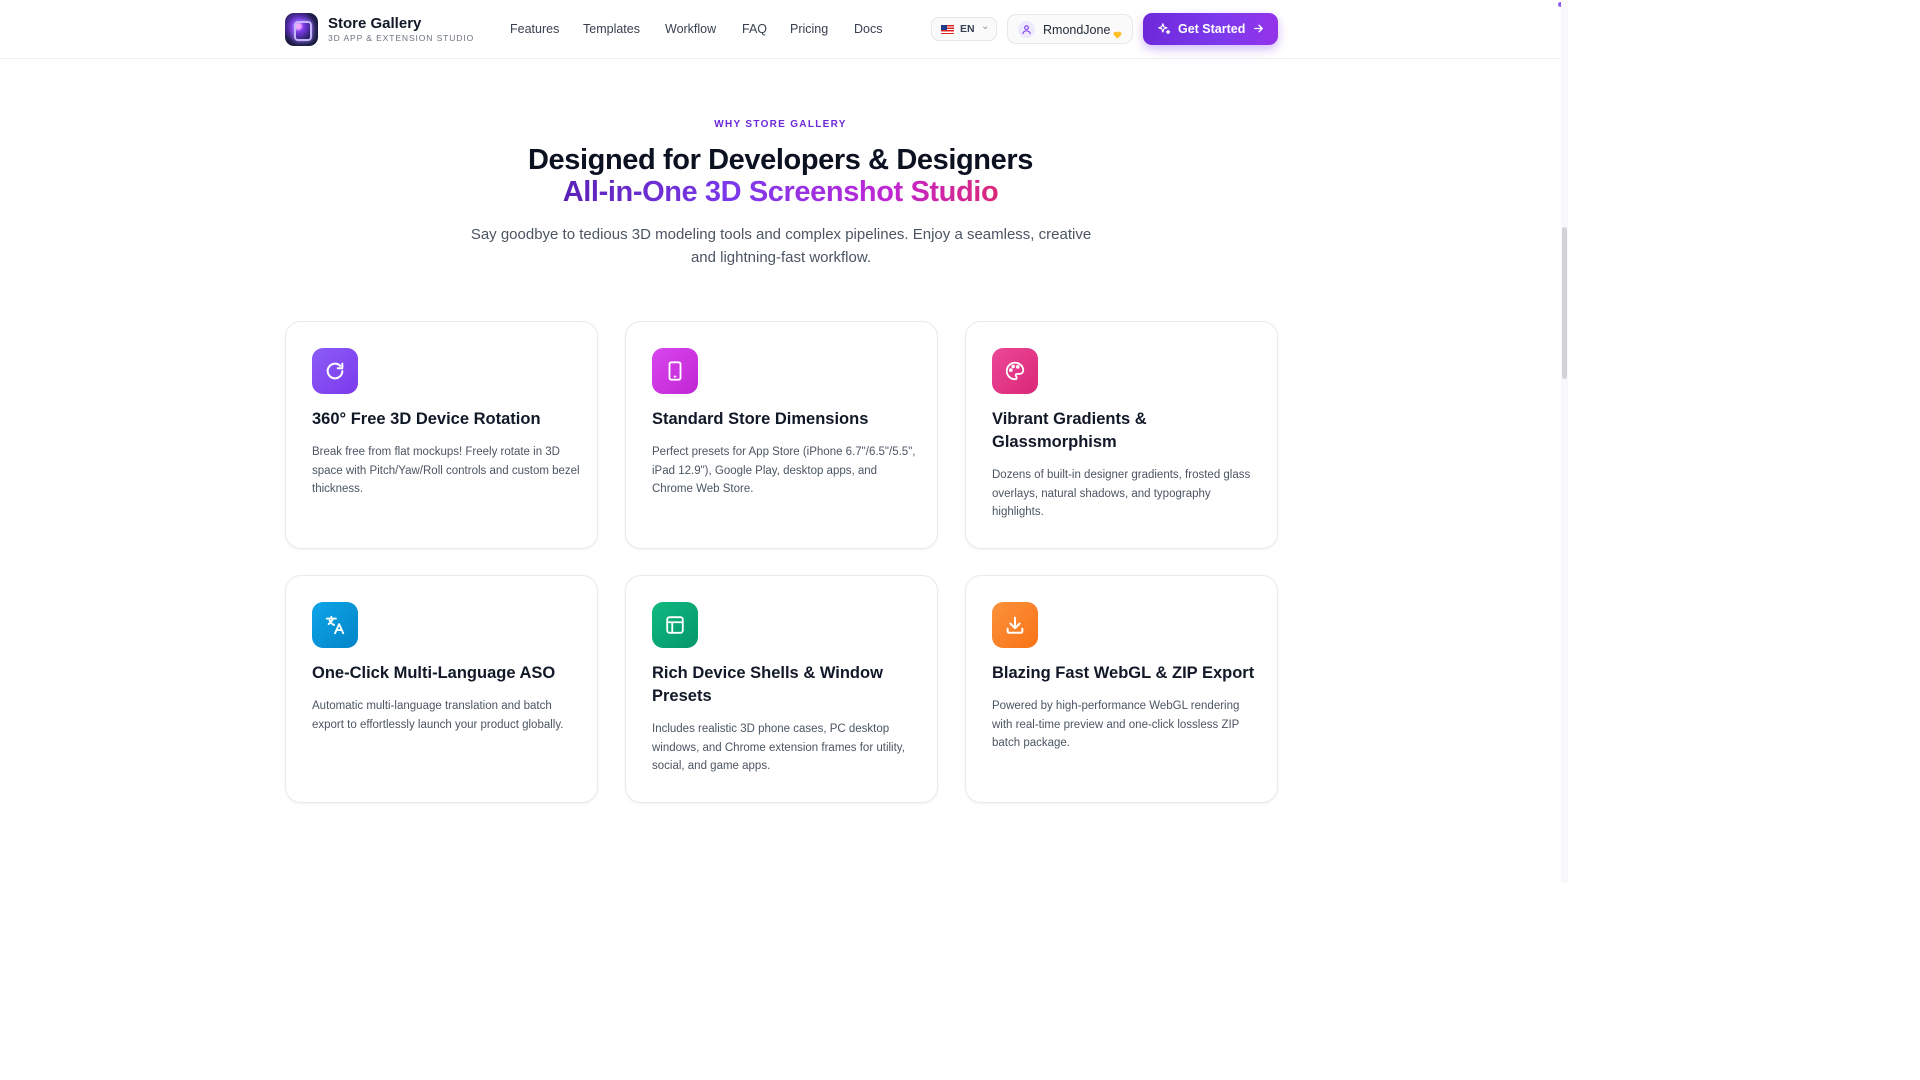 The width and height of the screenshot is (1920, 1080). What do you see at coordinates (675, 371) in the screenshot?
I see `tablet-icon` at bounding box center [675, 371].